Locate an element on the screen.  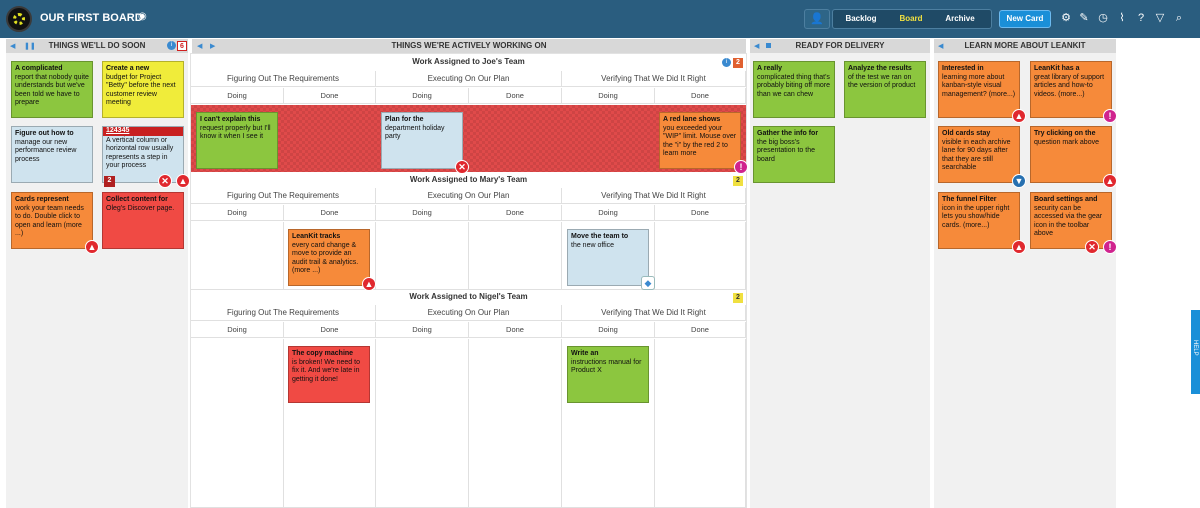
swimlane-info-icon: i is located at coordinates (726, 62).